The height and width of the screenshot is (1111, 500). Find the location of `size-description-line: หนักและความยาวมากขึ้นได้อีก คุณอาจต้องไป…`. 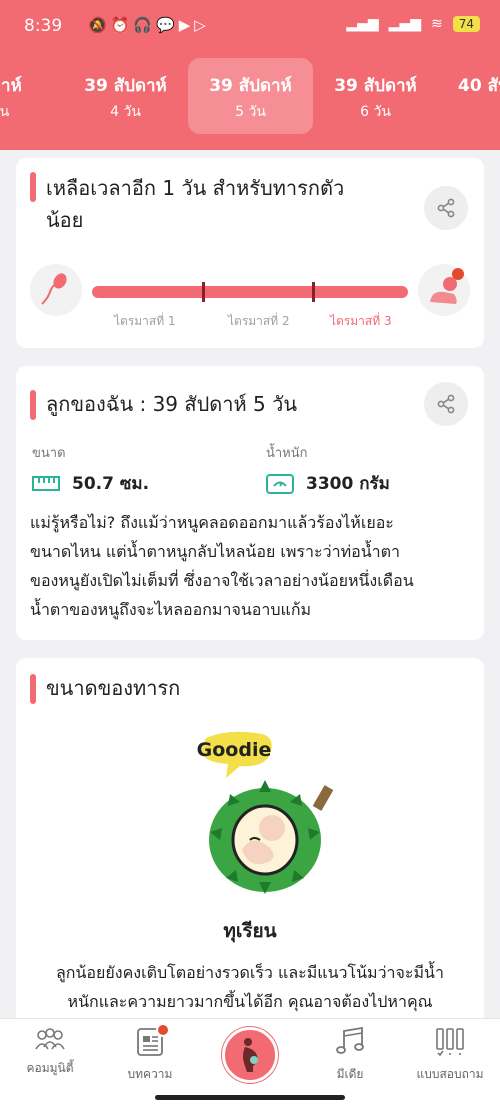

size-description-line: หนักและความยาวมากขึ้นได้อีก คุณอาจต้องไป… is located at coordinates (250, 1001).